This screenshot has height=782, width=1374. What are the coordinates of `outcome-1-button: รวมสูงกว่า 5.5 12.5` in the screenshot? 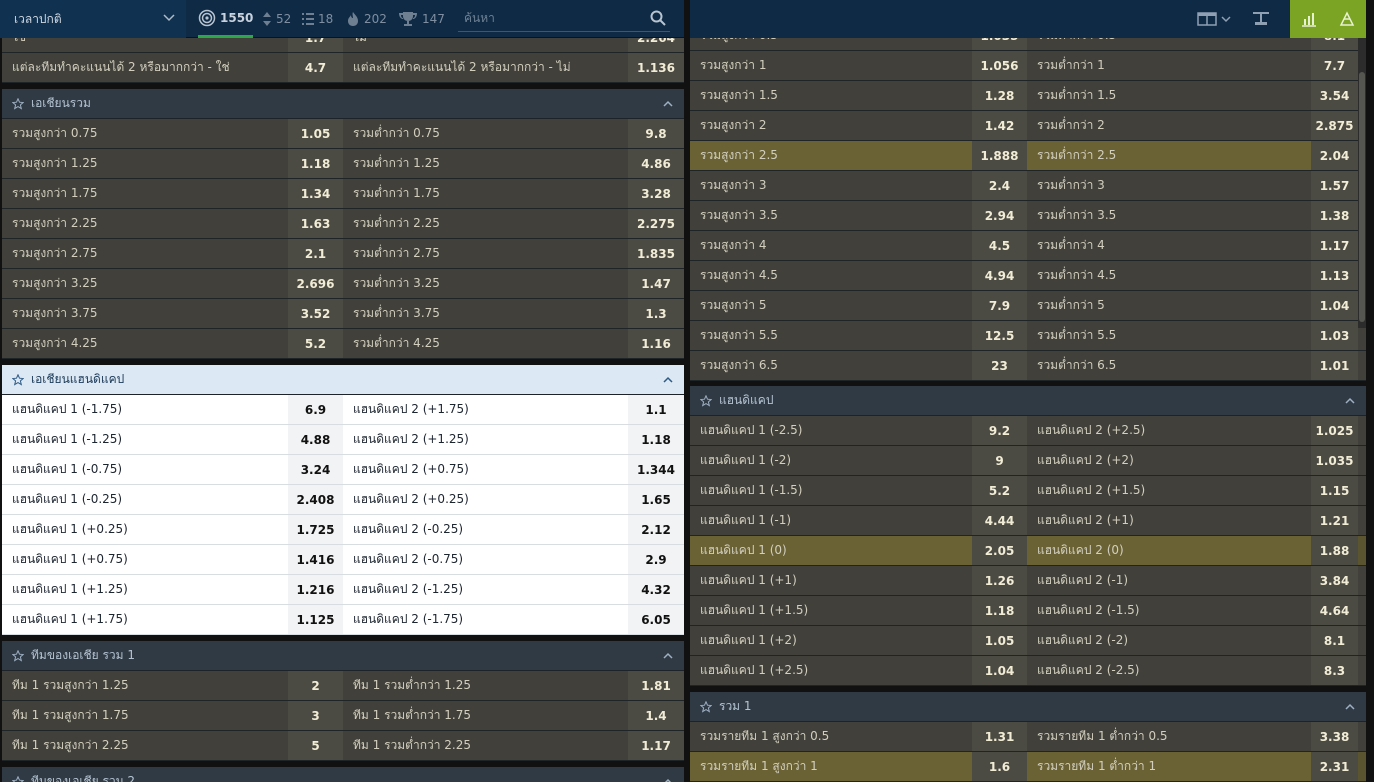 It's located at (858, 335).